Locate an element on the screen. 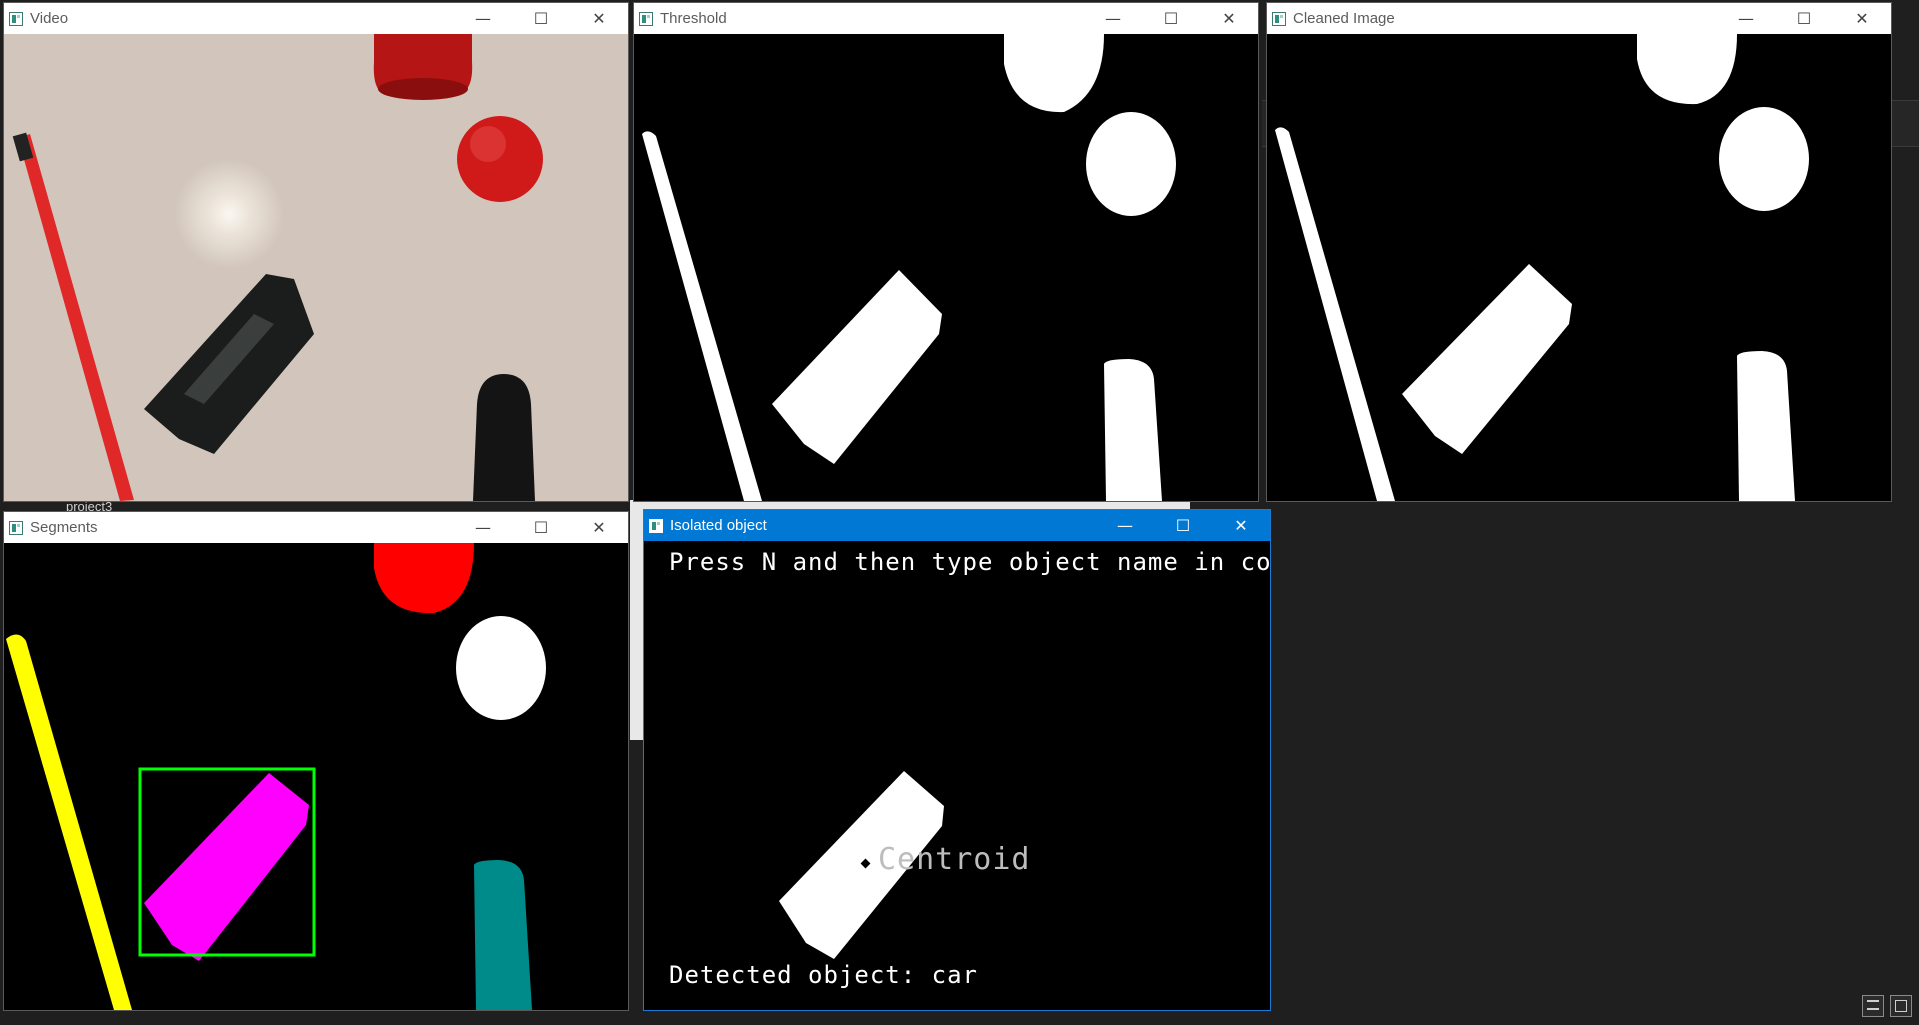 The image size is (1919, 1025). segment-yellow is located at coordinates (69, 822).